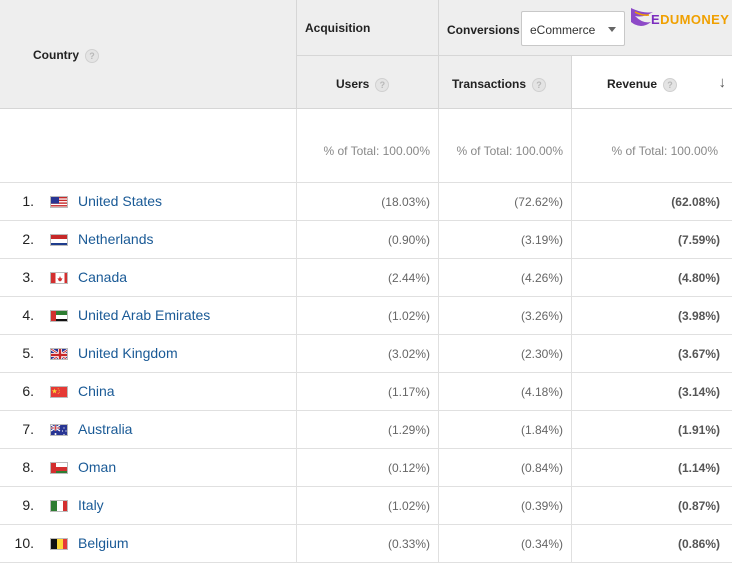 The height and width of the screenshot is (567, 732). I want to click on totals-users-cell: % of Total: 100.00%, so click(368, 146).